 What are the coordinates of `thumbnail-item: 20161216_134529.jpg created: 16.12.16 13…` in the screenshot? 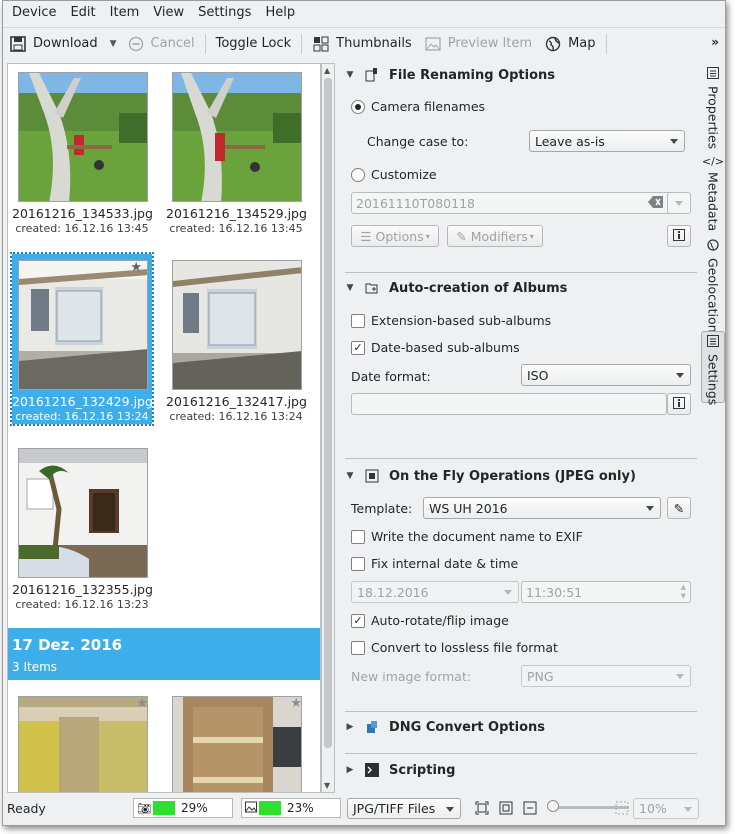 It's located at (236, 151).